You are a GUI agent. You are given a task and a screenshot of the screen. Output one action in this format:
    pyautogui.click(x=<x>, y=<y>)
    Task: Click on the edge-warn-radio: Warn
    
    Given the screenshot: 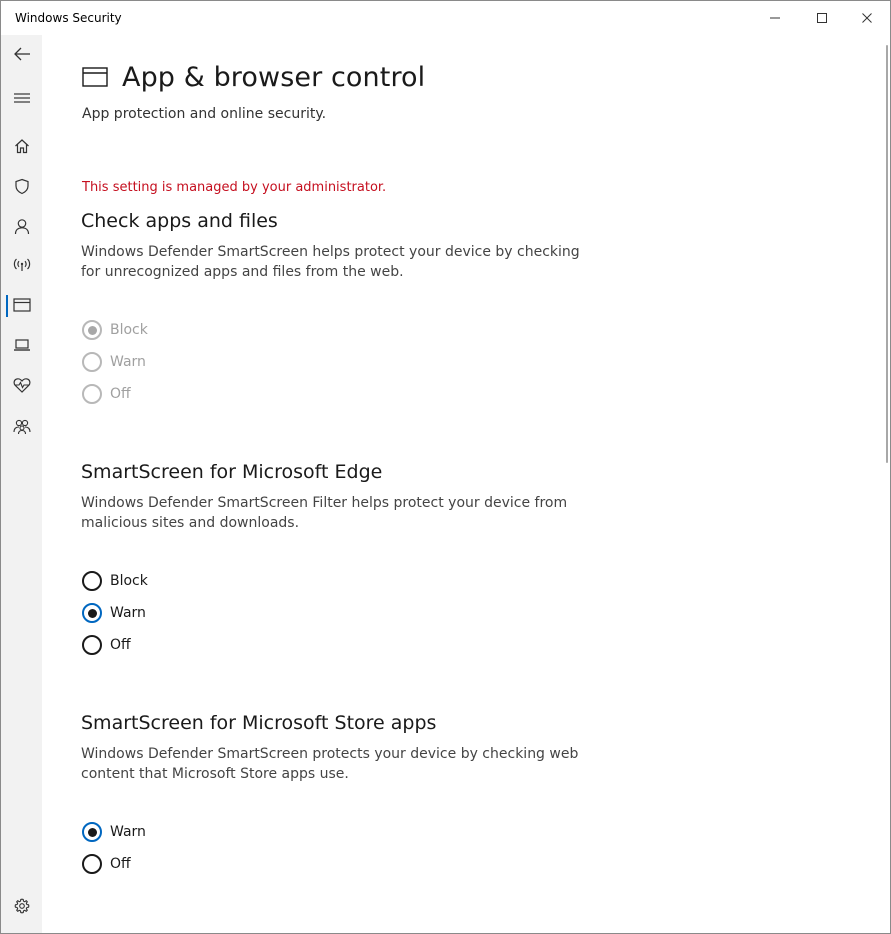 What is the action you would take?
    pyautogui.click(x=115, y=613)
    